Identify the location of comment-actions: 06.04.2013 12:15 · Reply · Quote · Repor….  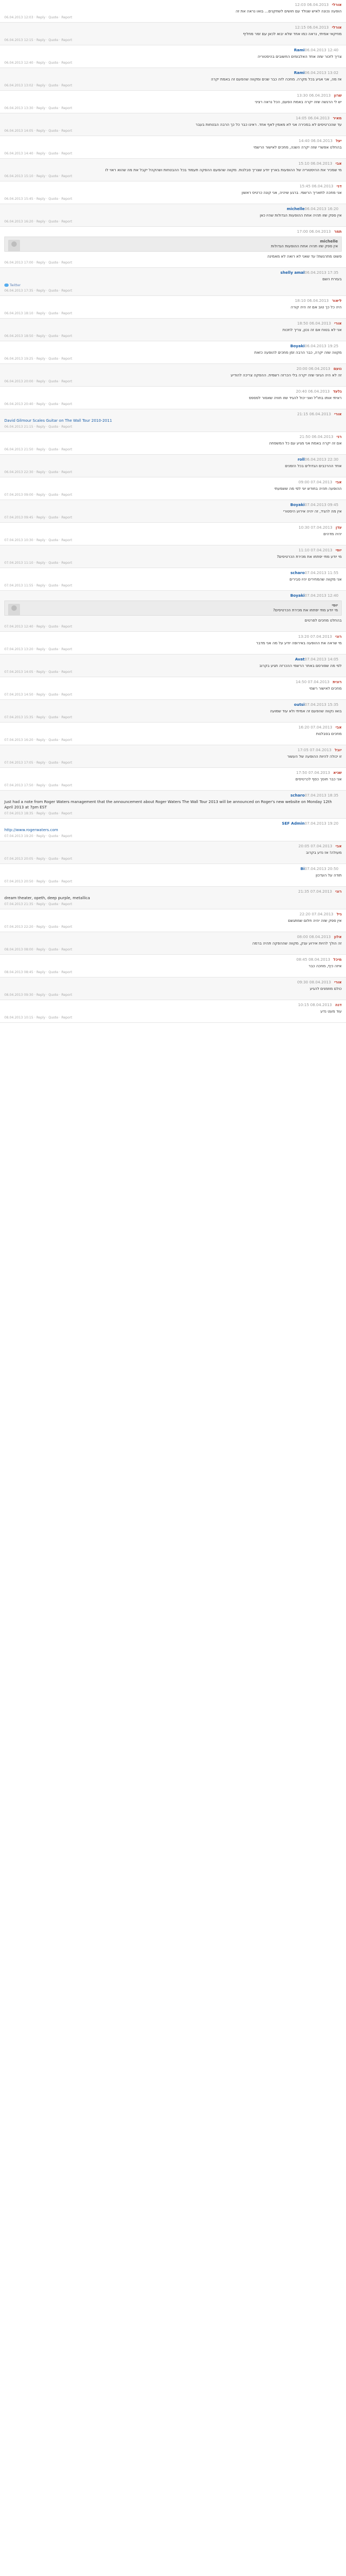
(173, 40).